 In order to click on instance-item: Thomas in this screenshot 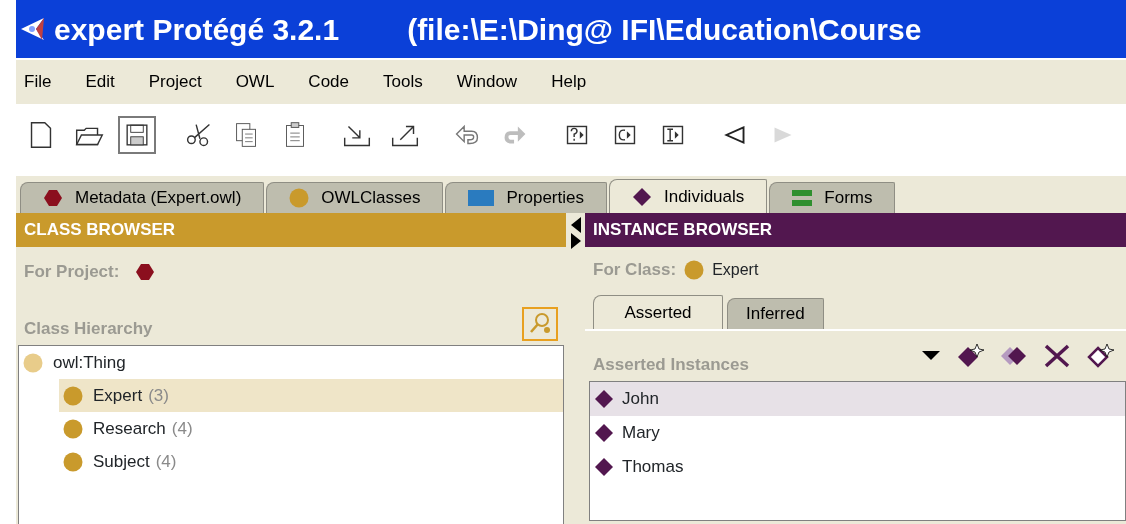, I will do `click(857, 467)`.